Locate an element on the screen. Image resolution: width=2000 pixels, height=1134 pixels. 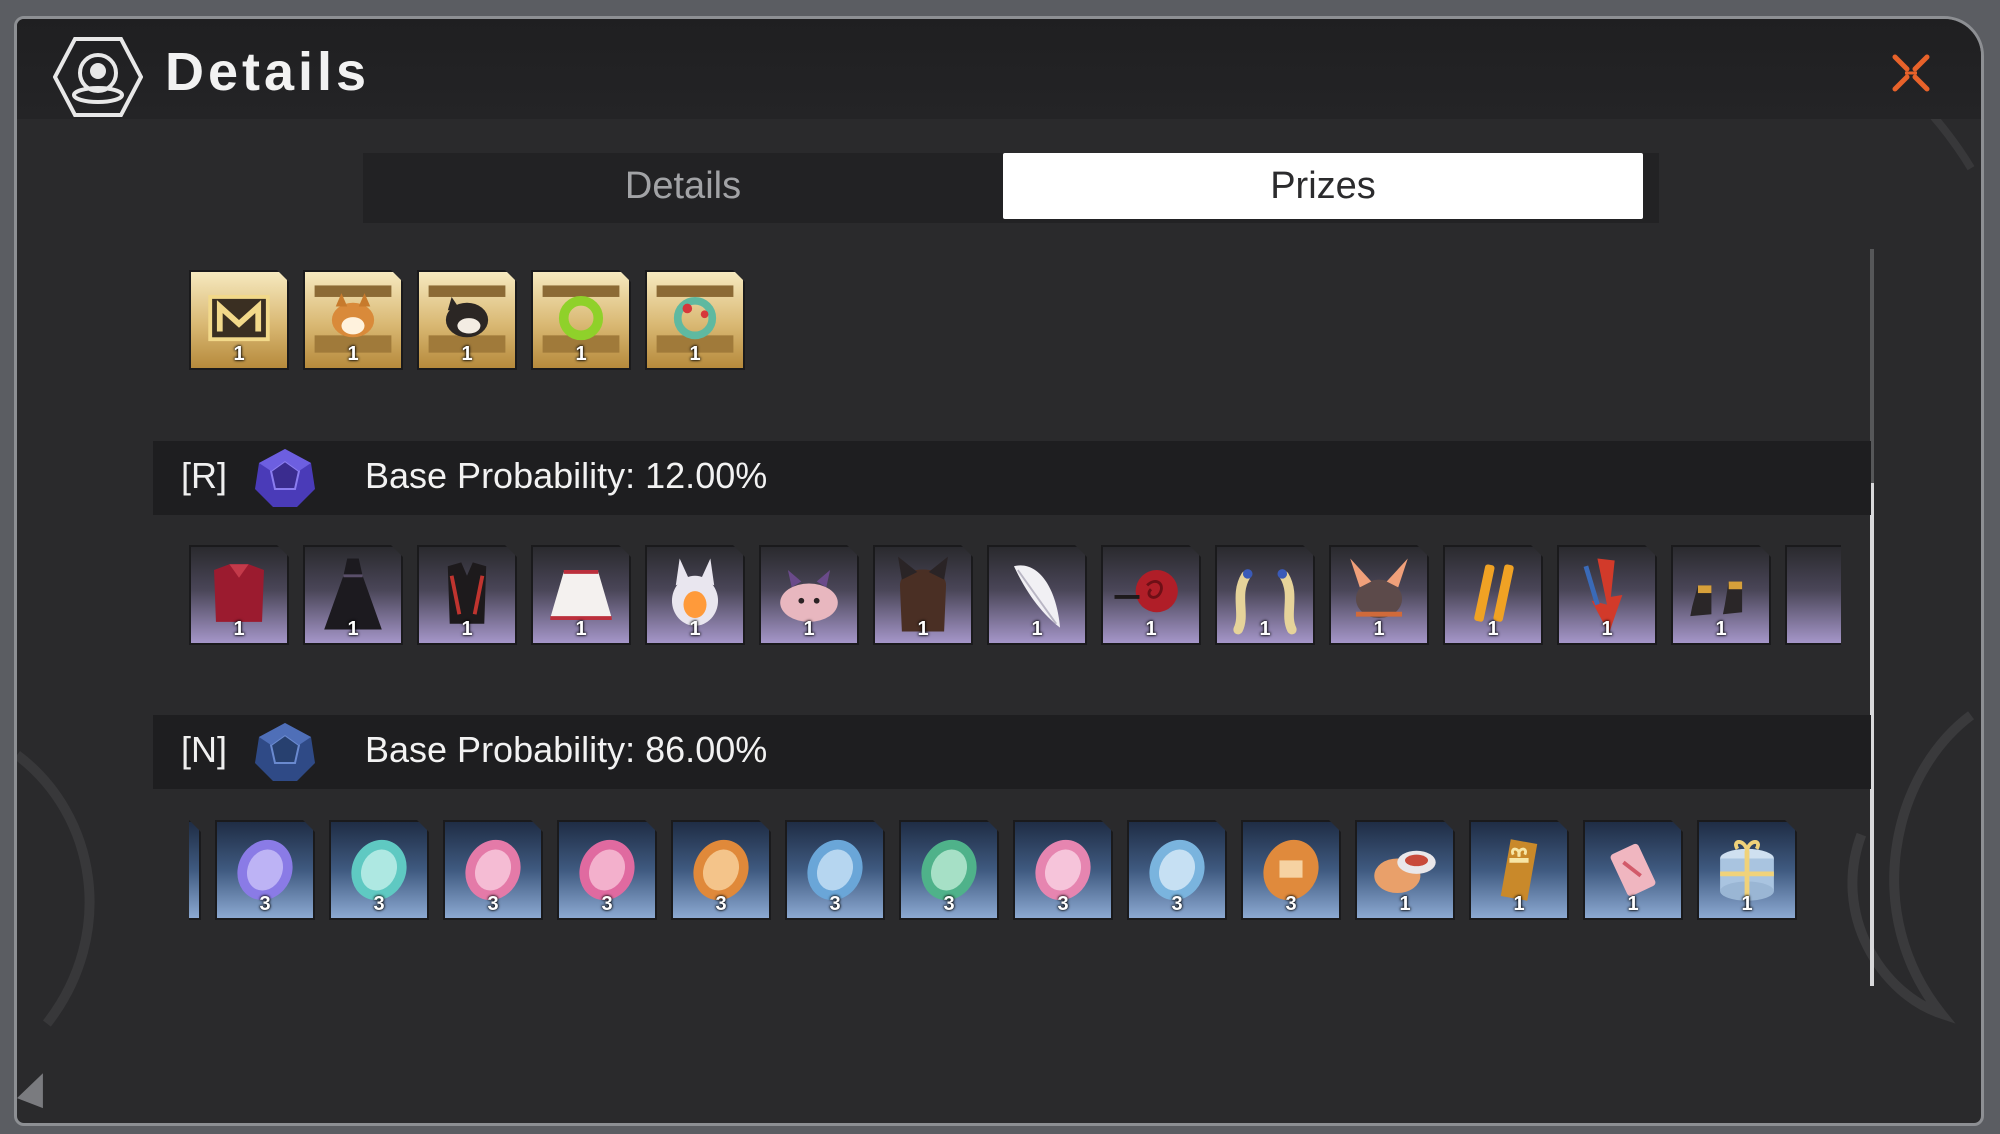
prize-item-red-rose: 1 is located at coordinates (1151, 595).